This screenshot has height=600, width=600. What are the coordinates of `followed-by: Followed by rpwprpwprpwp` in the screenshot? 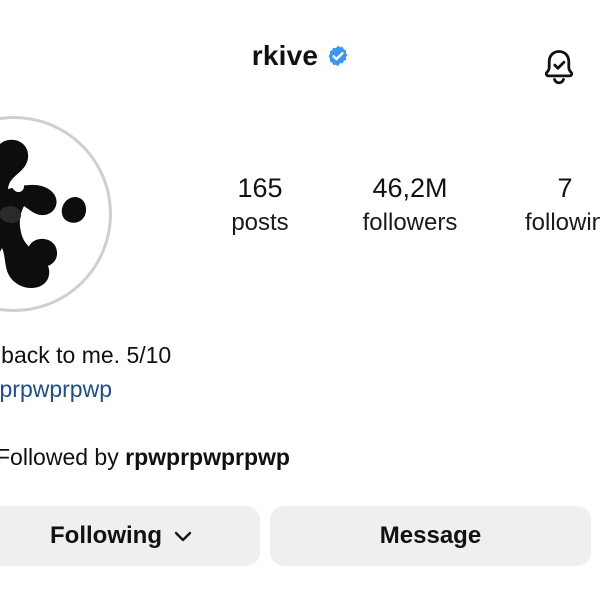 It's located at (145, 457).